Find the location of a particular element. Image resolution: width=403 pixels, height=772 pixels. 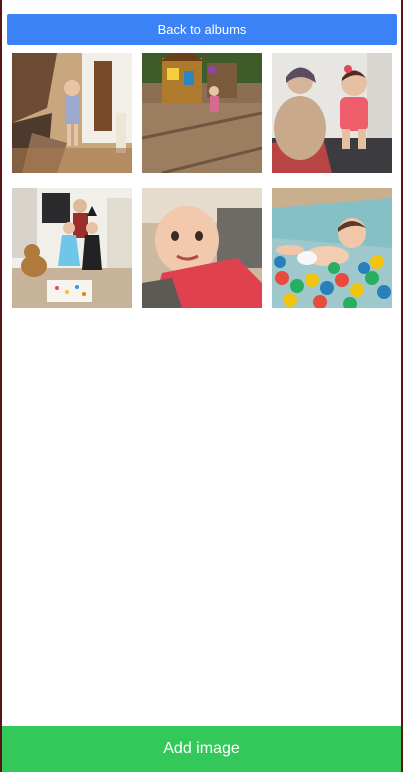

photo-girl-hallway-image is located at coordinates (72, 113).